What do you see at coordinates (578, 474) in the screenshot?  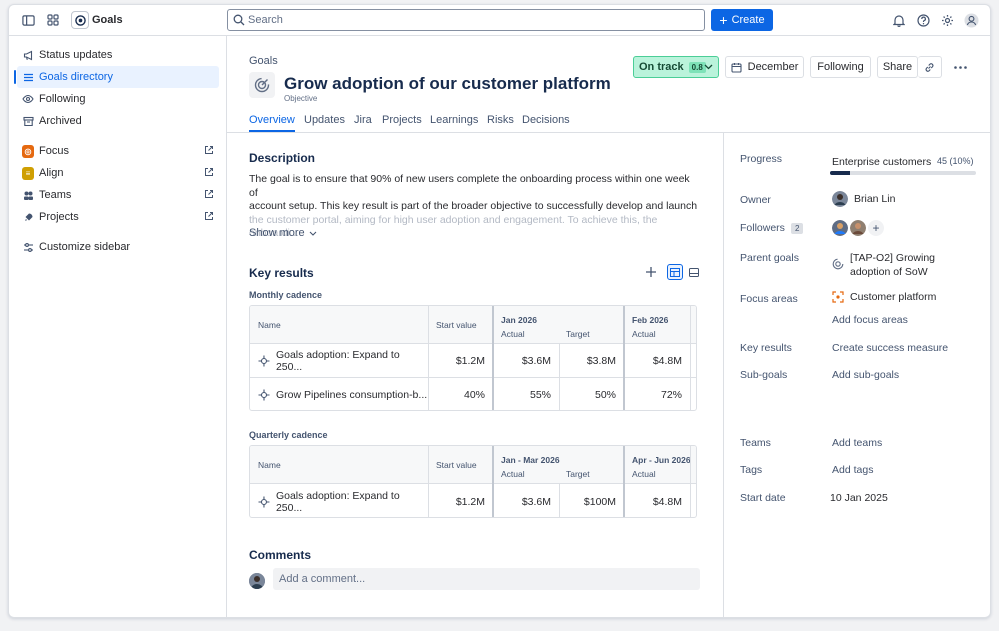 I see `col-target: Target` at bounding box center [578, 474].